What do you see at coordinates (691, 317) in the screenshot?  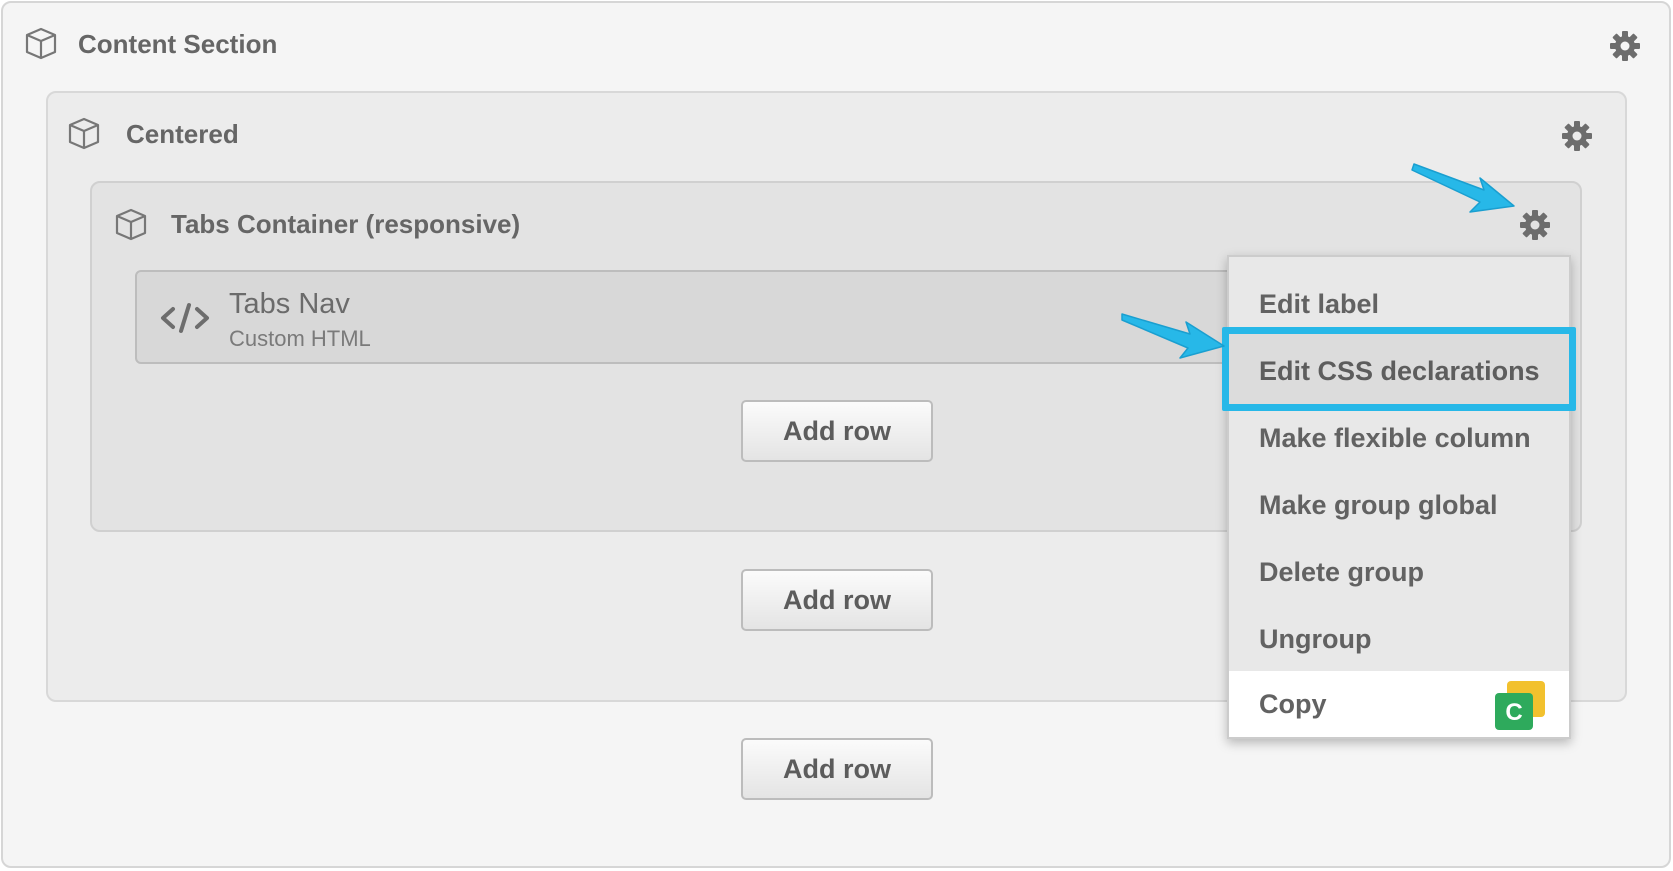 I see `tabs-nav-element: Tabs Nav Custom HTML` at bounding box center [691, 317].